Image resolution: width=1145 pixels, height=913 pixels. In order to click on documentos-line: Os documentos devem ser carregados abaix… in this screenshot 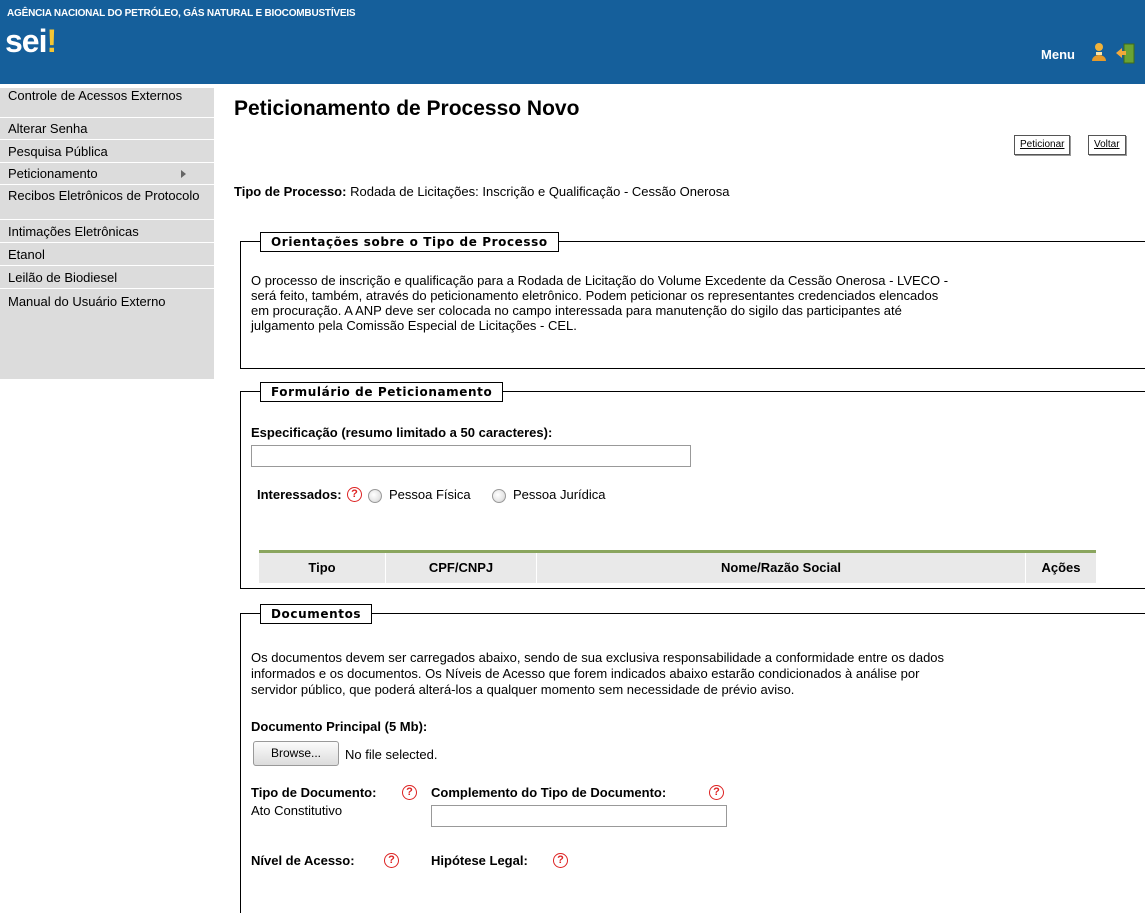, I will do `click(598, 657)`.